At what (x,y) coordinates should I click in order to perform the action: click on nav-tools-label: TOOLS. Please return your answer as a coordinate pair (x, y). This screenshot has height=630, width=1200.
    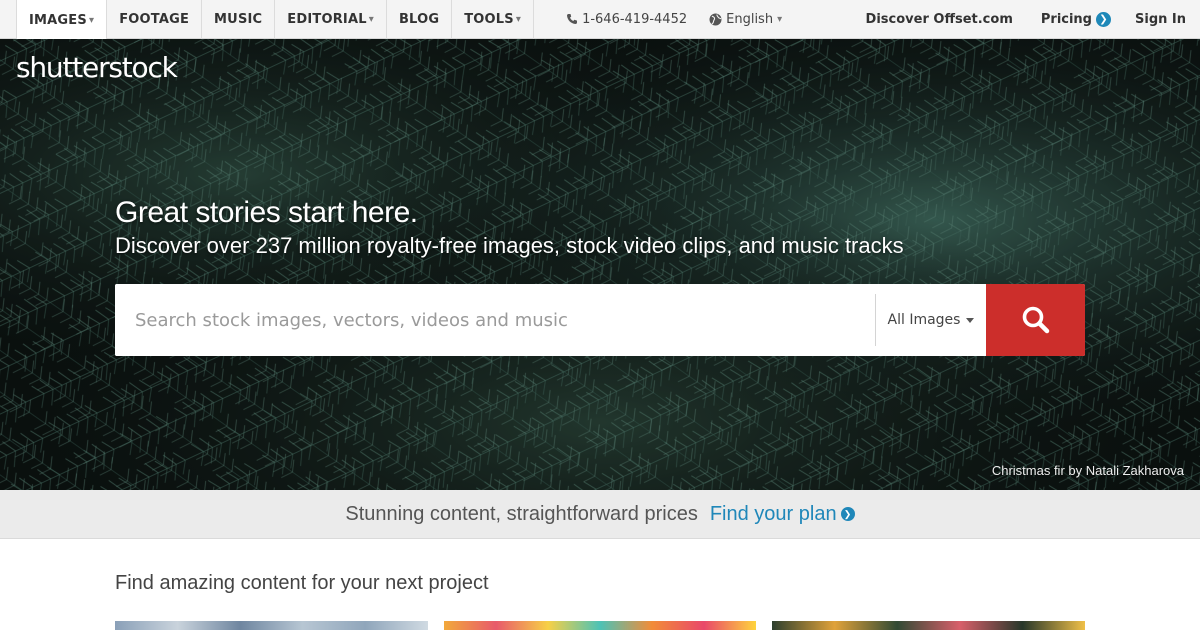
    Looking at the image, I should click on (489, 19).